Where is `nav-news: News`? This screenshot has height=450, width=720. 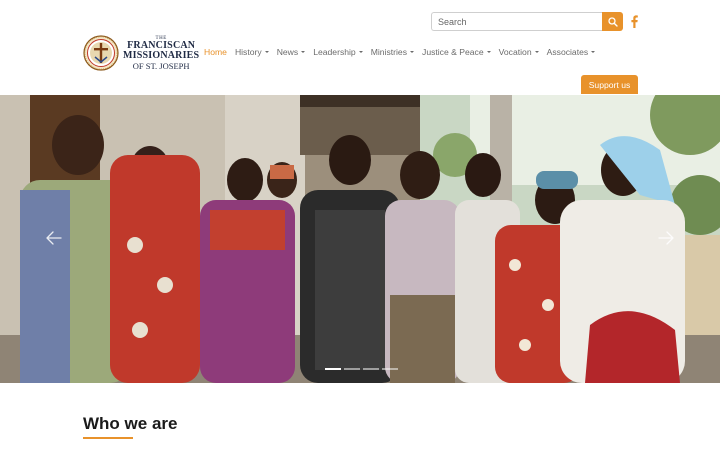 nav-news: News is located at coordinates (291, 52).